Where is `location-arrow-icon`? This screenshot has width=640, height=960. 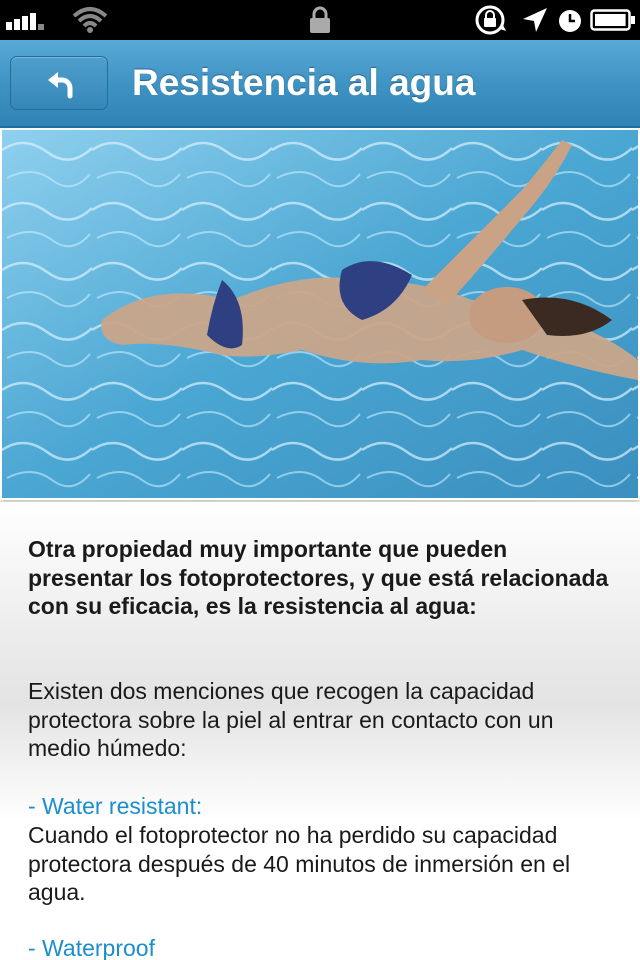 location-arrow-icon is located at coordinates (535, 20).